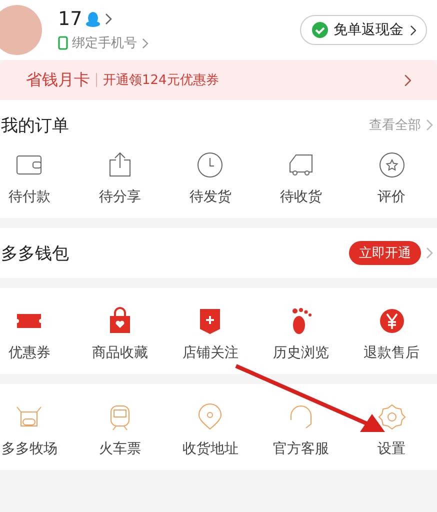  What do you see at coordinates (301, 178) in the screenshot?
I see `order-status-item: 待收货` at bounding box center [301, 178].